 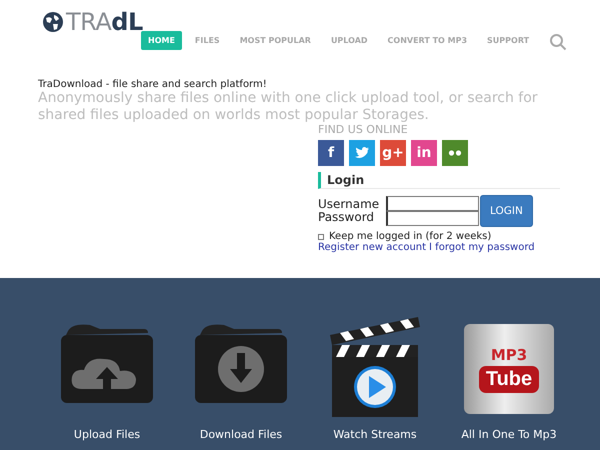 What do you see at coordinates (241, 434) in the screenshot?
I see `feature-link: Download Files` at bounding box center [241, 434].